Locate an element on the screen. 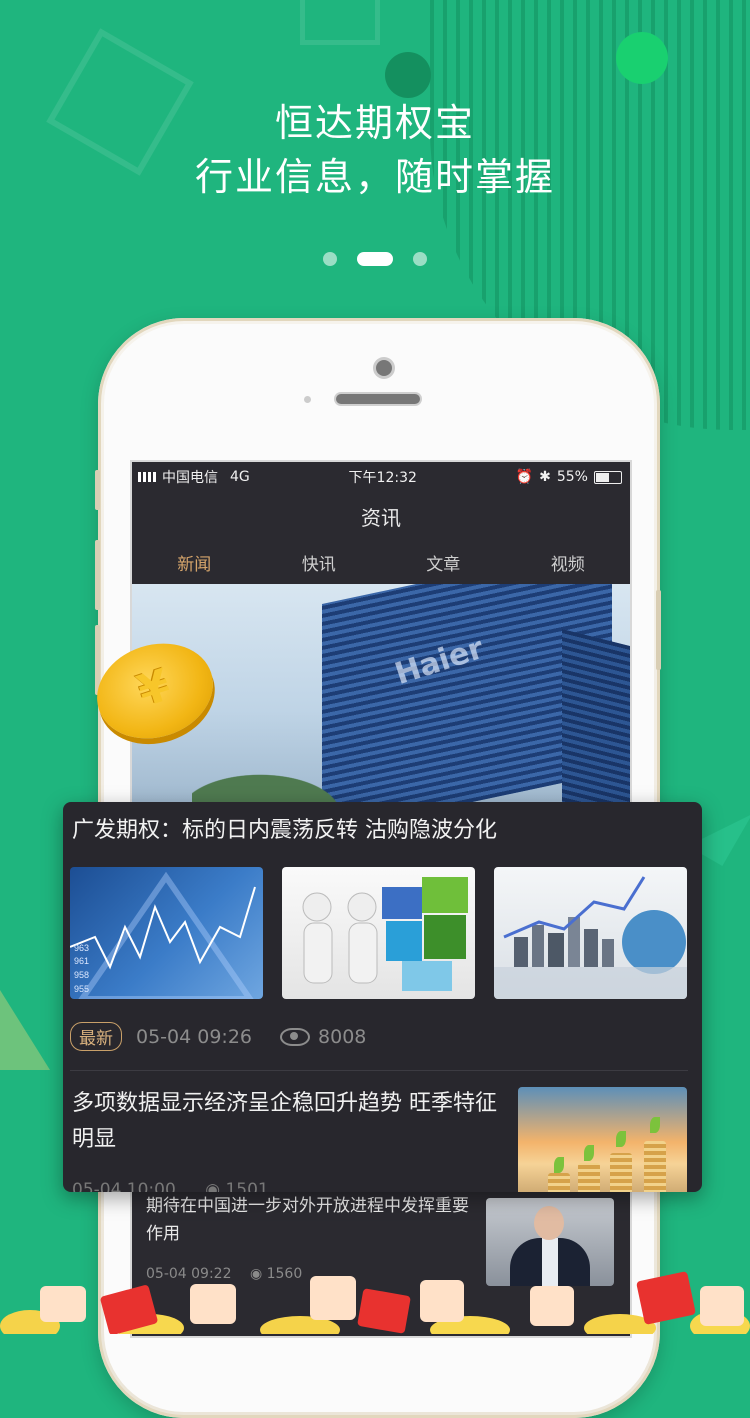 The height and width of the screenshot is (1418, 750). bluetooth-icon: ✱ is located at coordinates (545, 477).